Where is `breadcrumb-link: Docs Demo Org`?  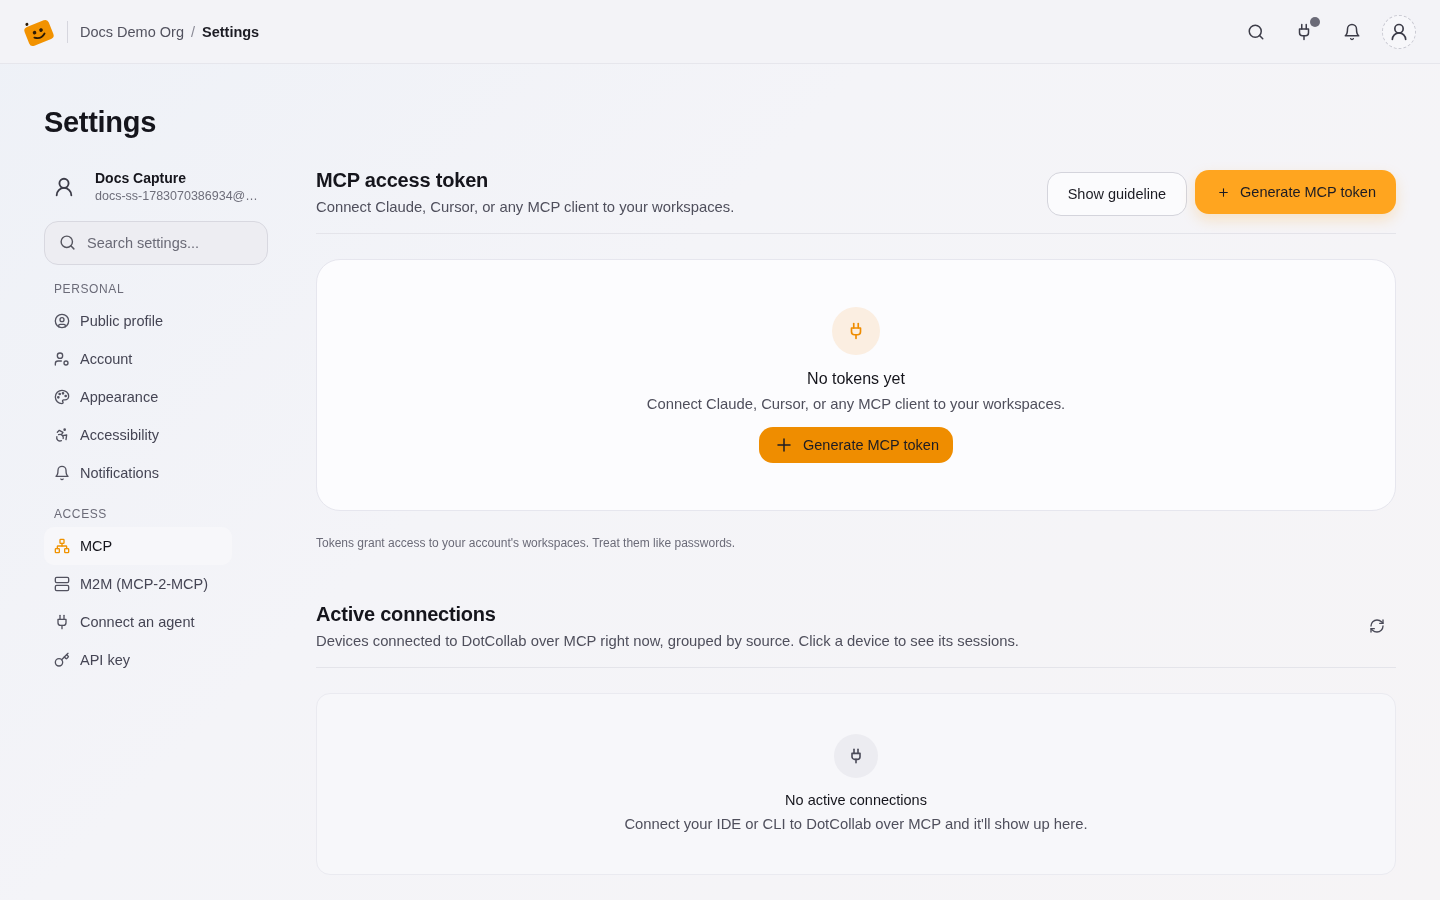 breadcrumb-link: Docs Demo Org is located at coordinates (132, 31).